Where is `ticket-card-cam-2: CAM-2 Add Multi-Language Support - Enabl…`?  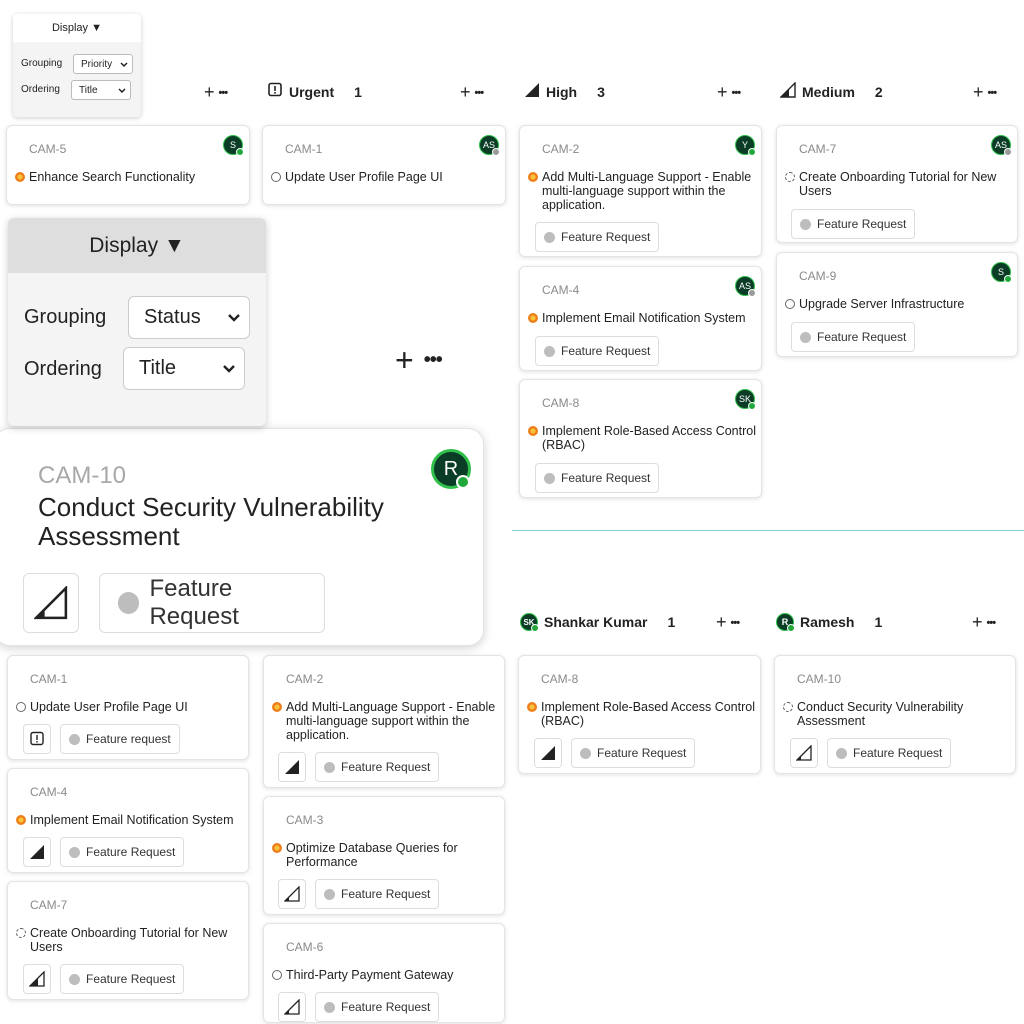 ticket-card-cam-2: CAM-2 Add Multi-Language Support - Enabl… is located at coordinates (384, 721).